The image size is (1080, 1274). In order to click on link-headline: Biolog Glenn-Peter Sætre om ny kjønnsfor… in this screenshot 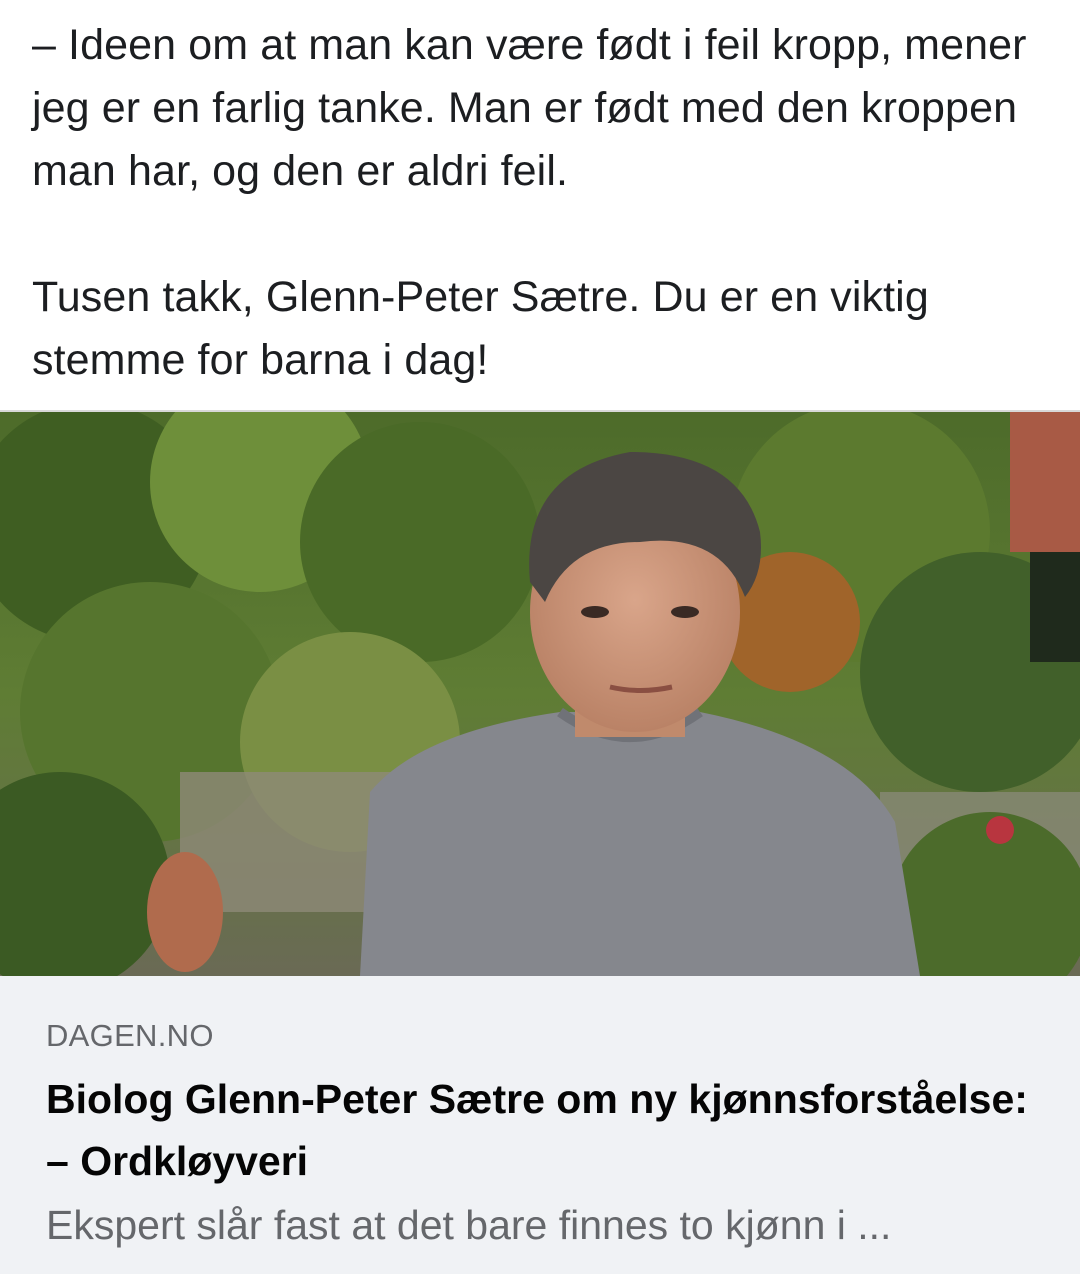, I will do `click(546, 1130)`.